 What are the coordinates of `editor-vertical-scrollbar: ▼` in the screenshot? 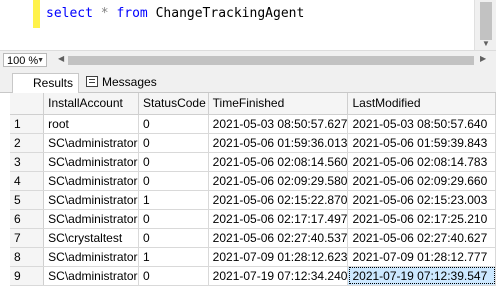 It's located at (485, 25).